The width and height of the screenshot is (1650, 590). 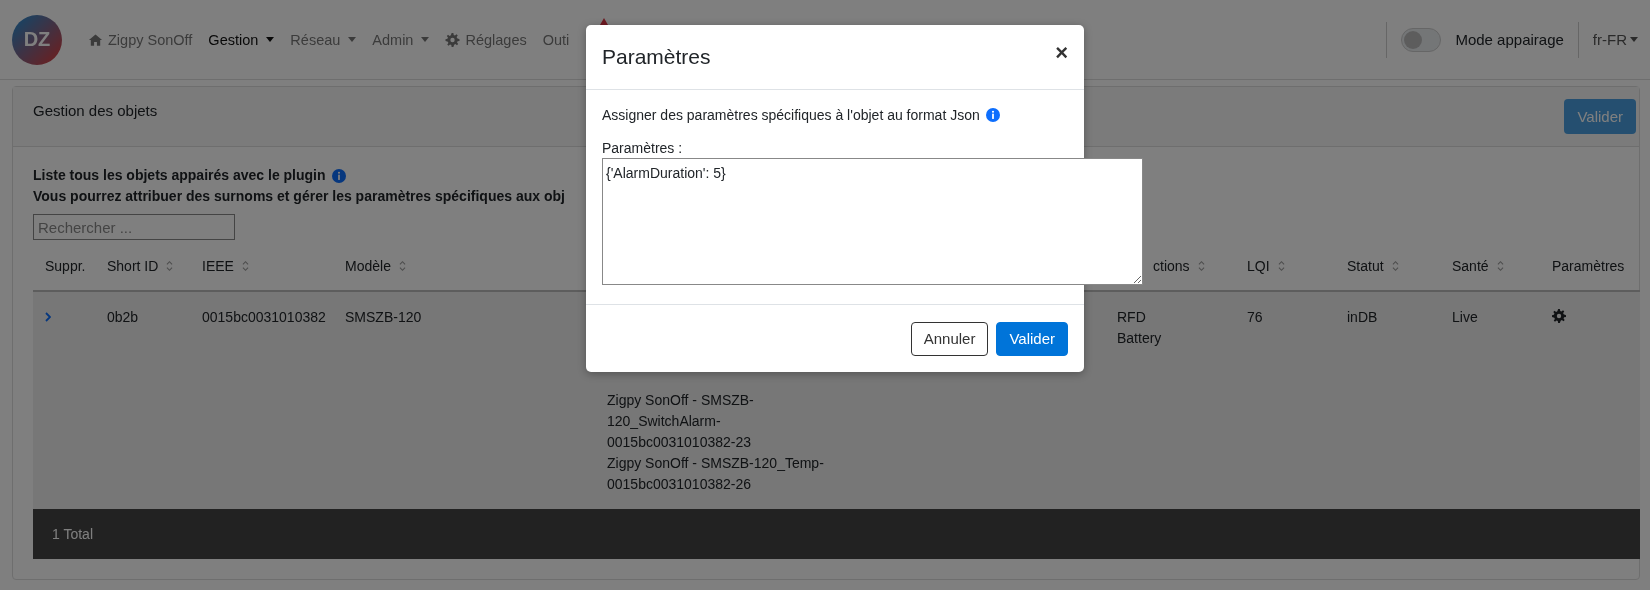 What do you see at coordinates (949, 338) in the screenshot?
I see `cancel-button: Annuler` at bounding box center [949, 338].